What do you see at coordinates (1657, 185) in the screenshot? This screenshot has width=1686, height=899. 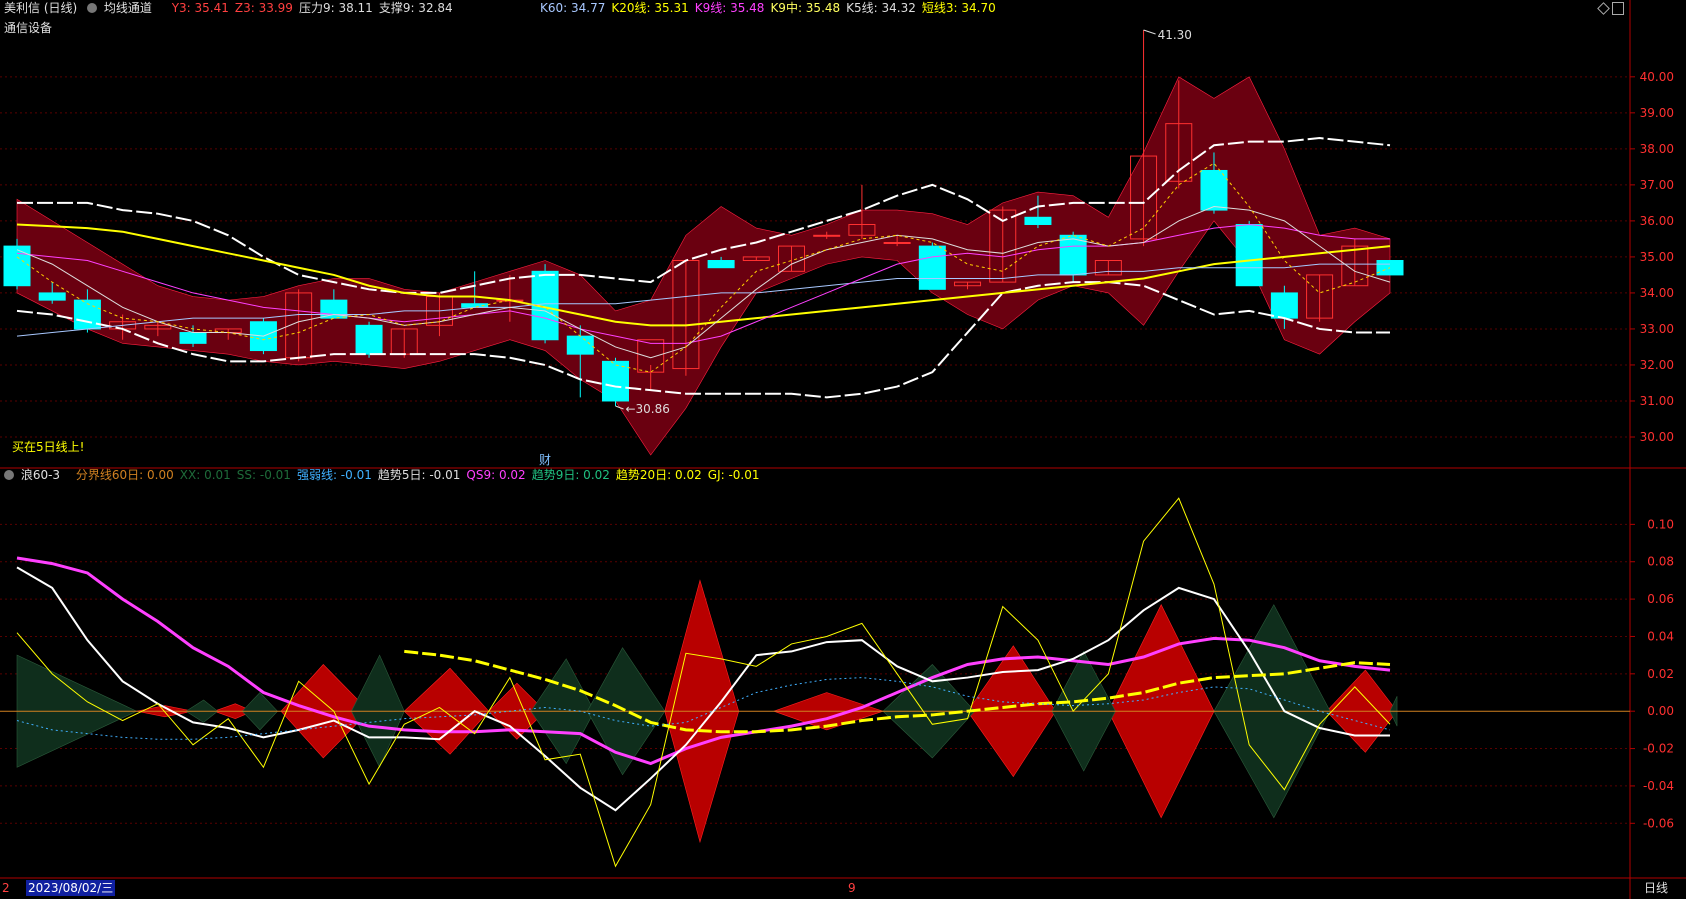 I see `price-tick-label: 37.00` at bounding box center [1657, 185].